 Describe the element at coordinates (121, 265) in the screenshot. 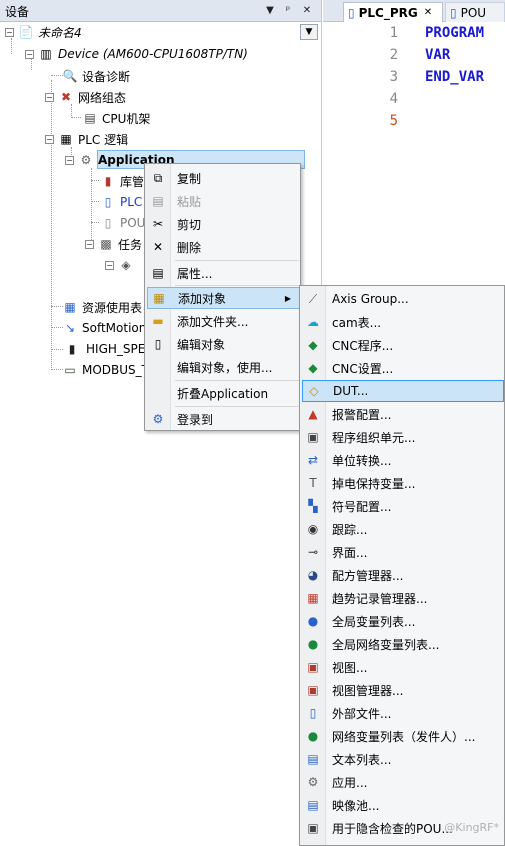

I see `tree-item-task-child: − ◈` at that location.